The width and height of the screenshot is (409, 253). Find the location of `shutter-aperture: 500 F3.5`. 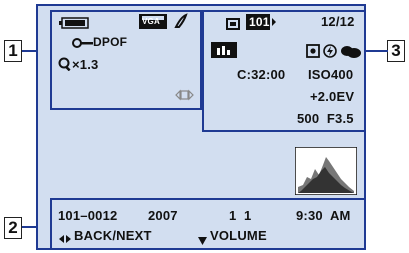

shutter-aperture: 500 F3.5 is located at coordinates (325, 118).